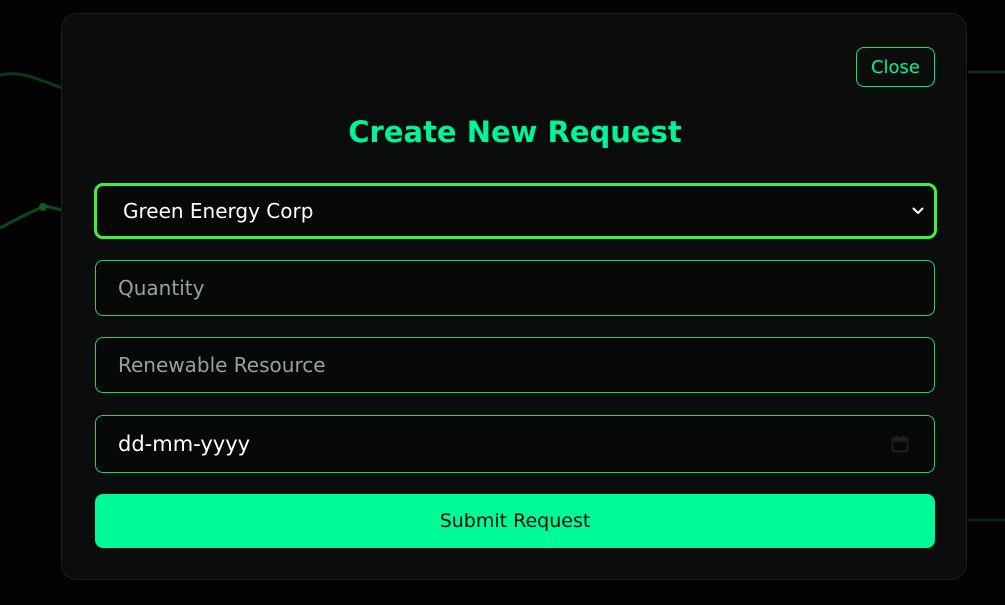 The image size is (1005, 605). Describe the element at coordinates (918, 211) in the screenshot. I see `chevron-down-icon` at that location.